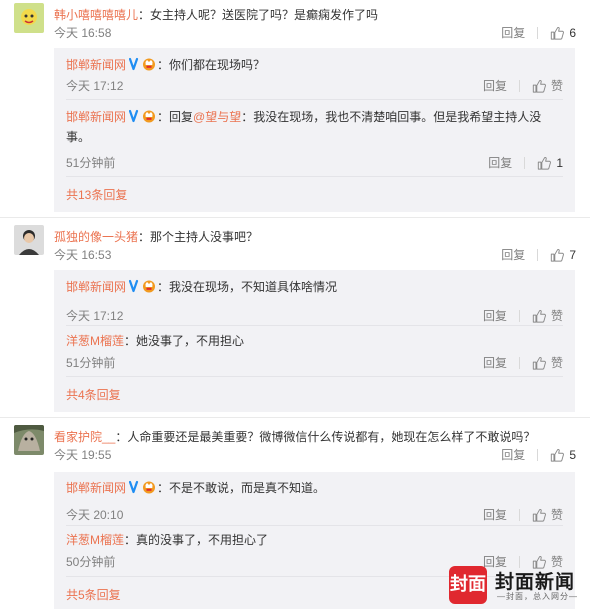  Describe the element at coordinates (95, 515) in the screenshot. I see `timestamp: 今天 20:10` at that location.